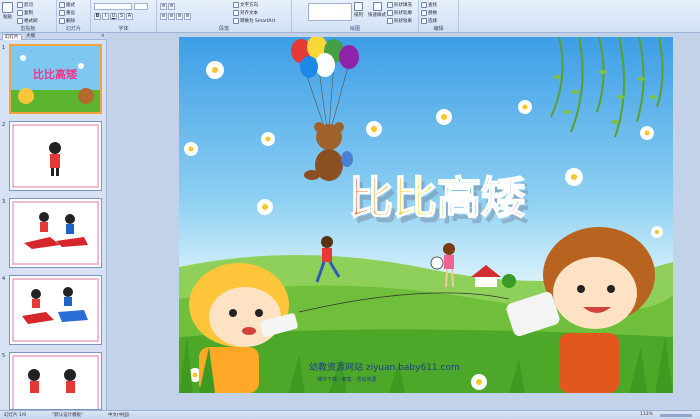 This screenshot has height=419, width=700. I want to click on thumb-3-picture, so click(55, 233).